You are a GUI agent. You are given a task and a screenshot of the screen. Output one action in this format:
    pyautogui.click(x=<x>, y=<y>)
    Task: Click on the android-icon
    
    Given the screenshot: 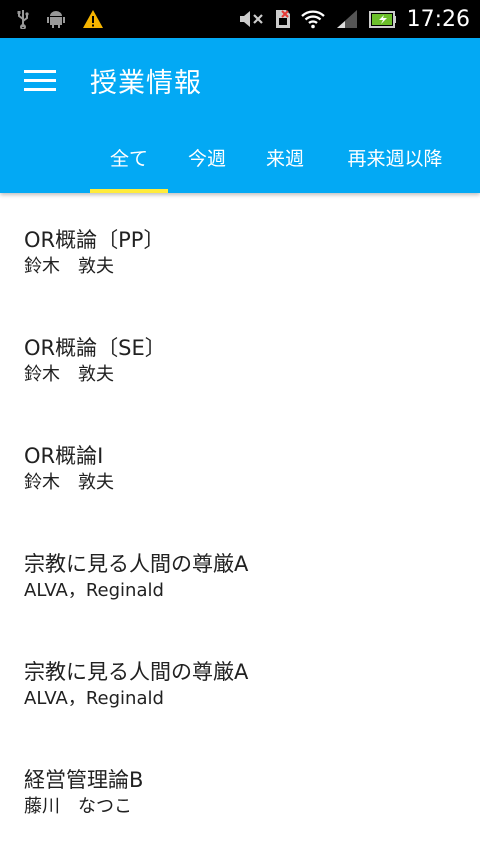 What is the action you would take?
    pyautogui.click(x=56, y=19)
    